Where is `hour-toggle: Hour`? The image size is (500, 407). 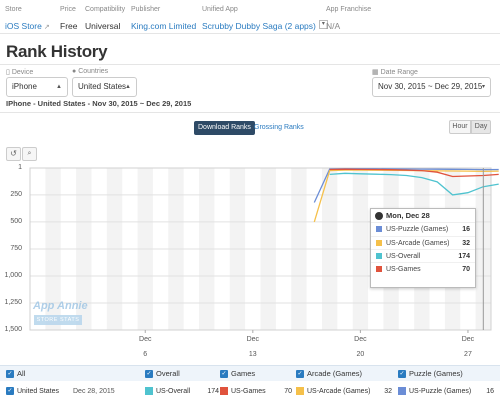 hour-toggle: Hour is located at coordinates (460, 127).